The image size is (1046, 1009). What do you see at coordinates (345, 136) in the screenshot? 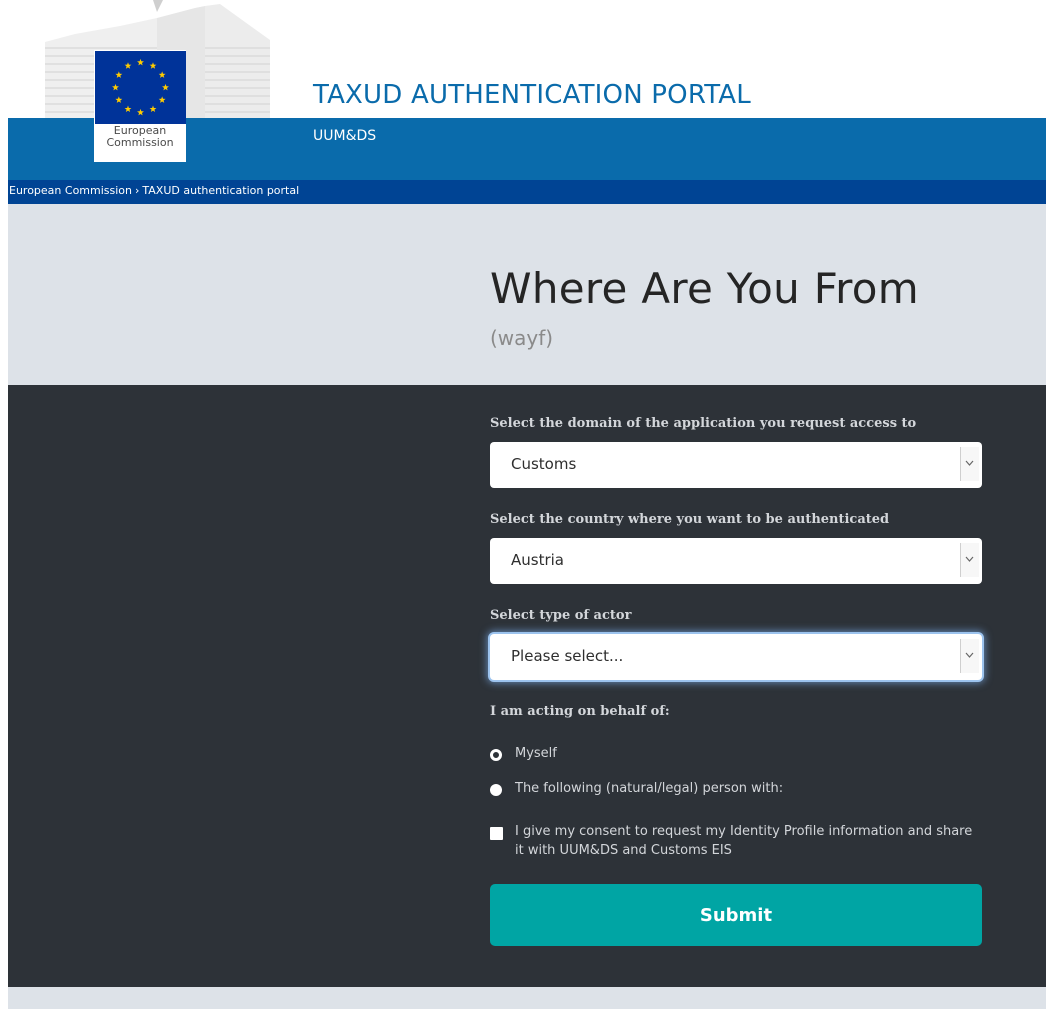
I see `site-subtitle: UUM&DS` at bounding box center [345, 136].